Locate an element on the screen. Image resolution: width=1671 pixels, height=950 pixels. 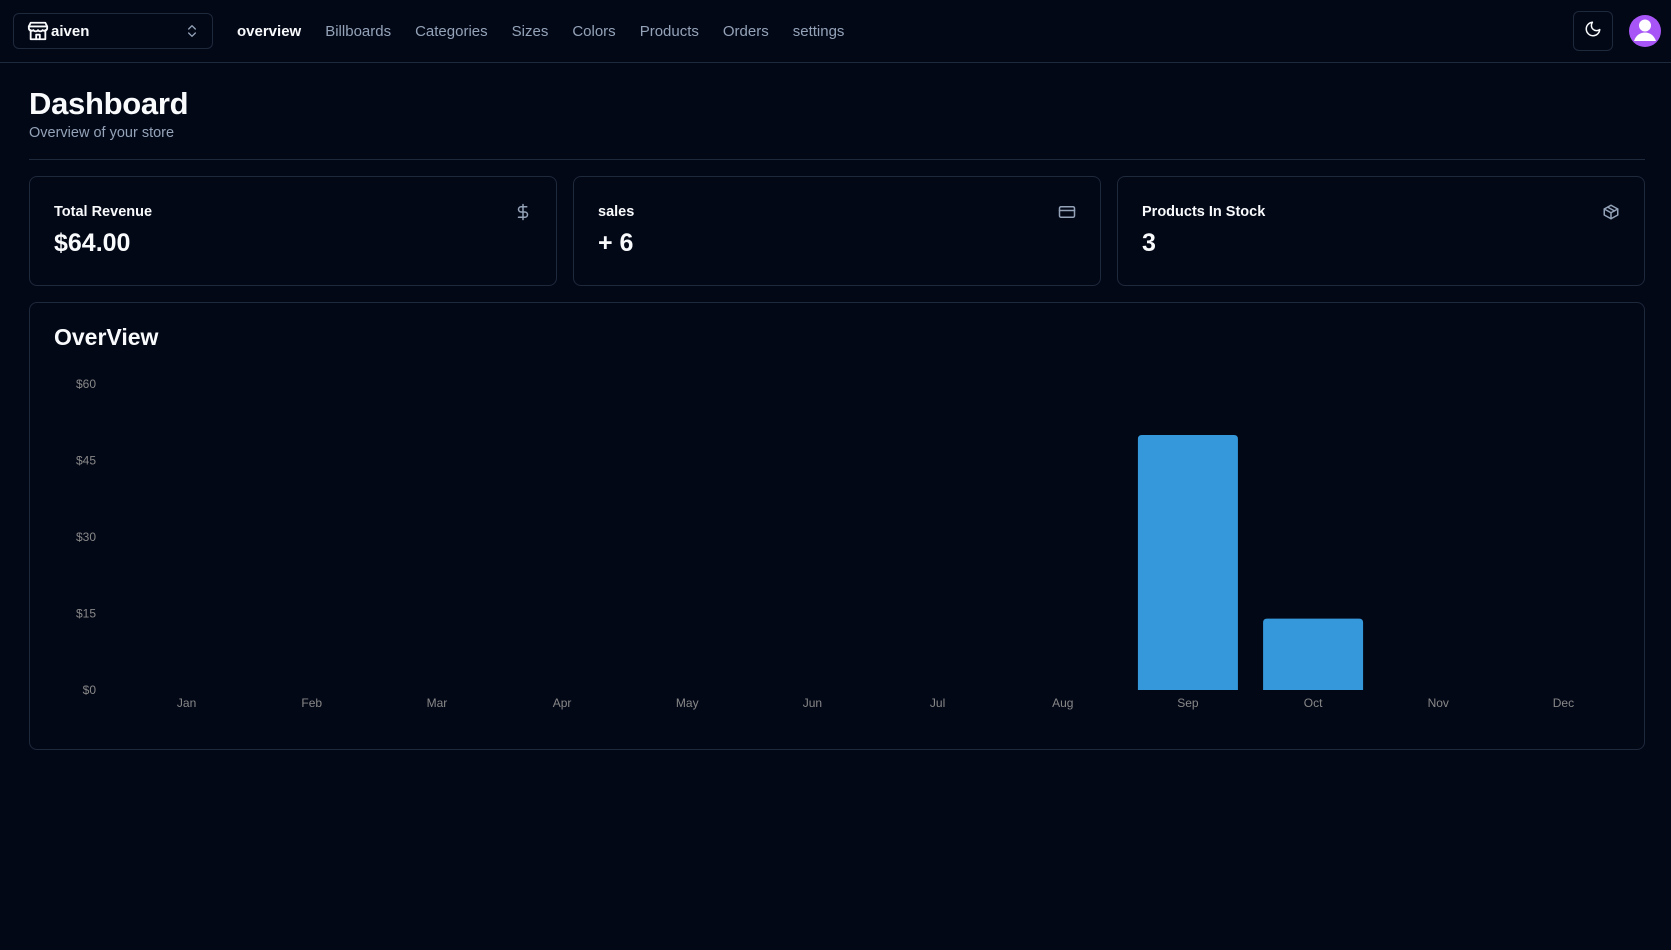
bar-sep is located at coordinates (1187, 562).